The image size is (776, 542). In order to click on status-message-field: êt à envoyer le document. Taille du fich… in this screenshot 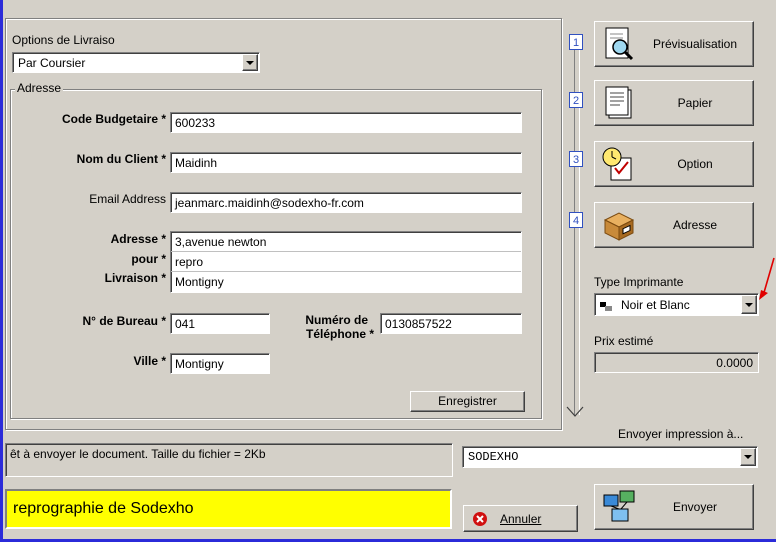, I will do `click(229, 460)`.